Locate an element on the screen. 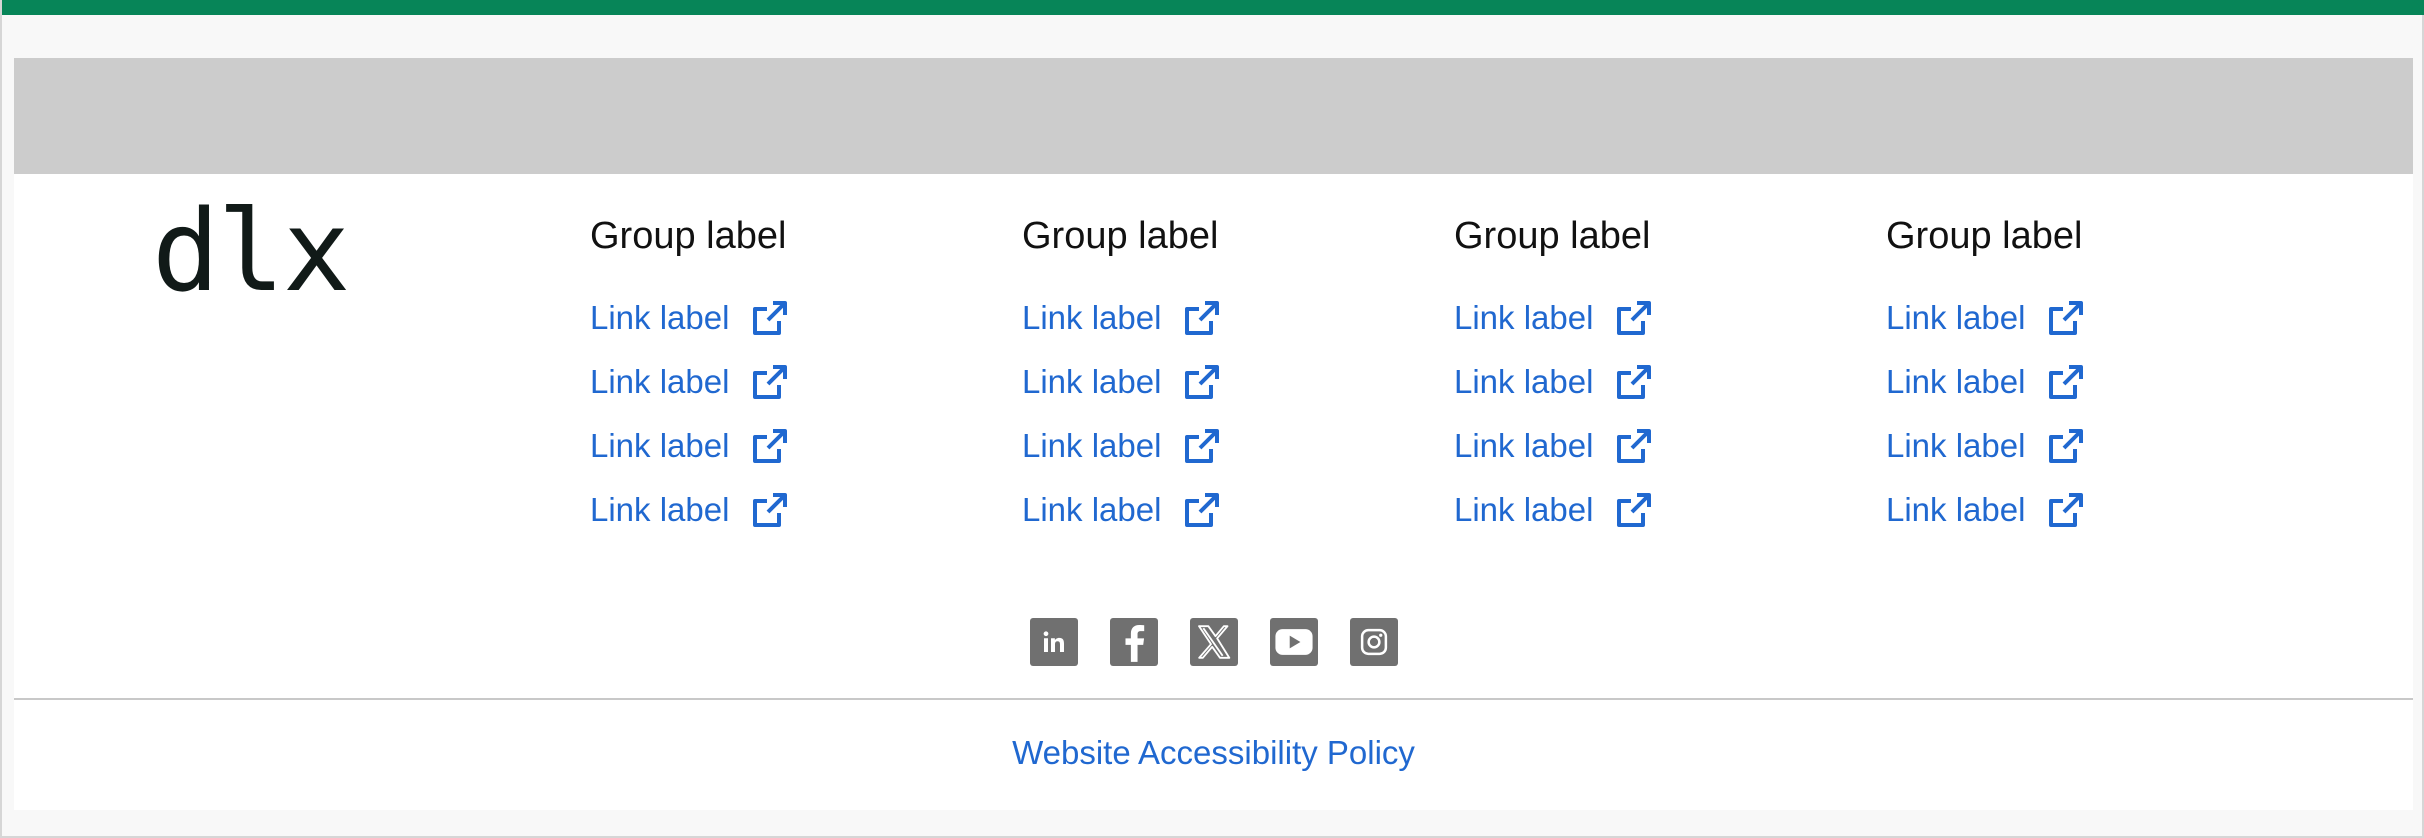 The image size is (2424, 838). instagram-icon is located at coordinates (1373, 642).